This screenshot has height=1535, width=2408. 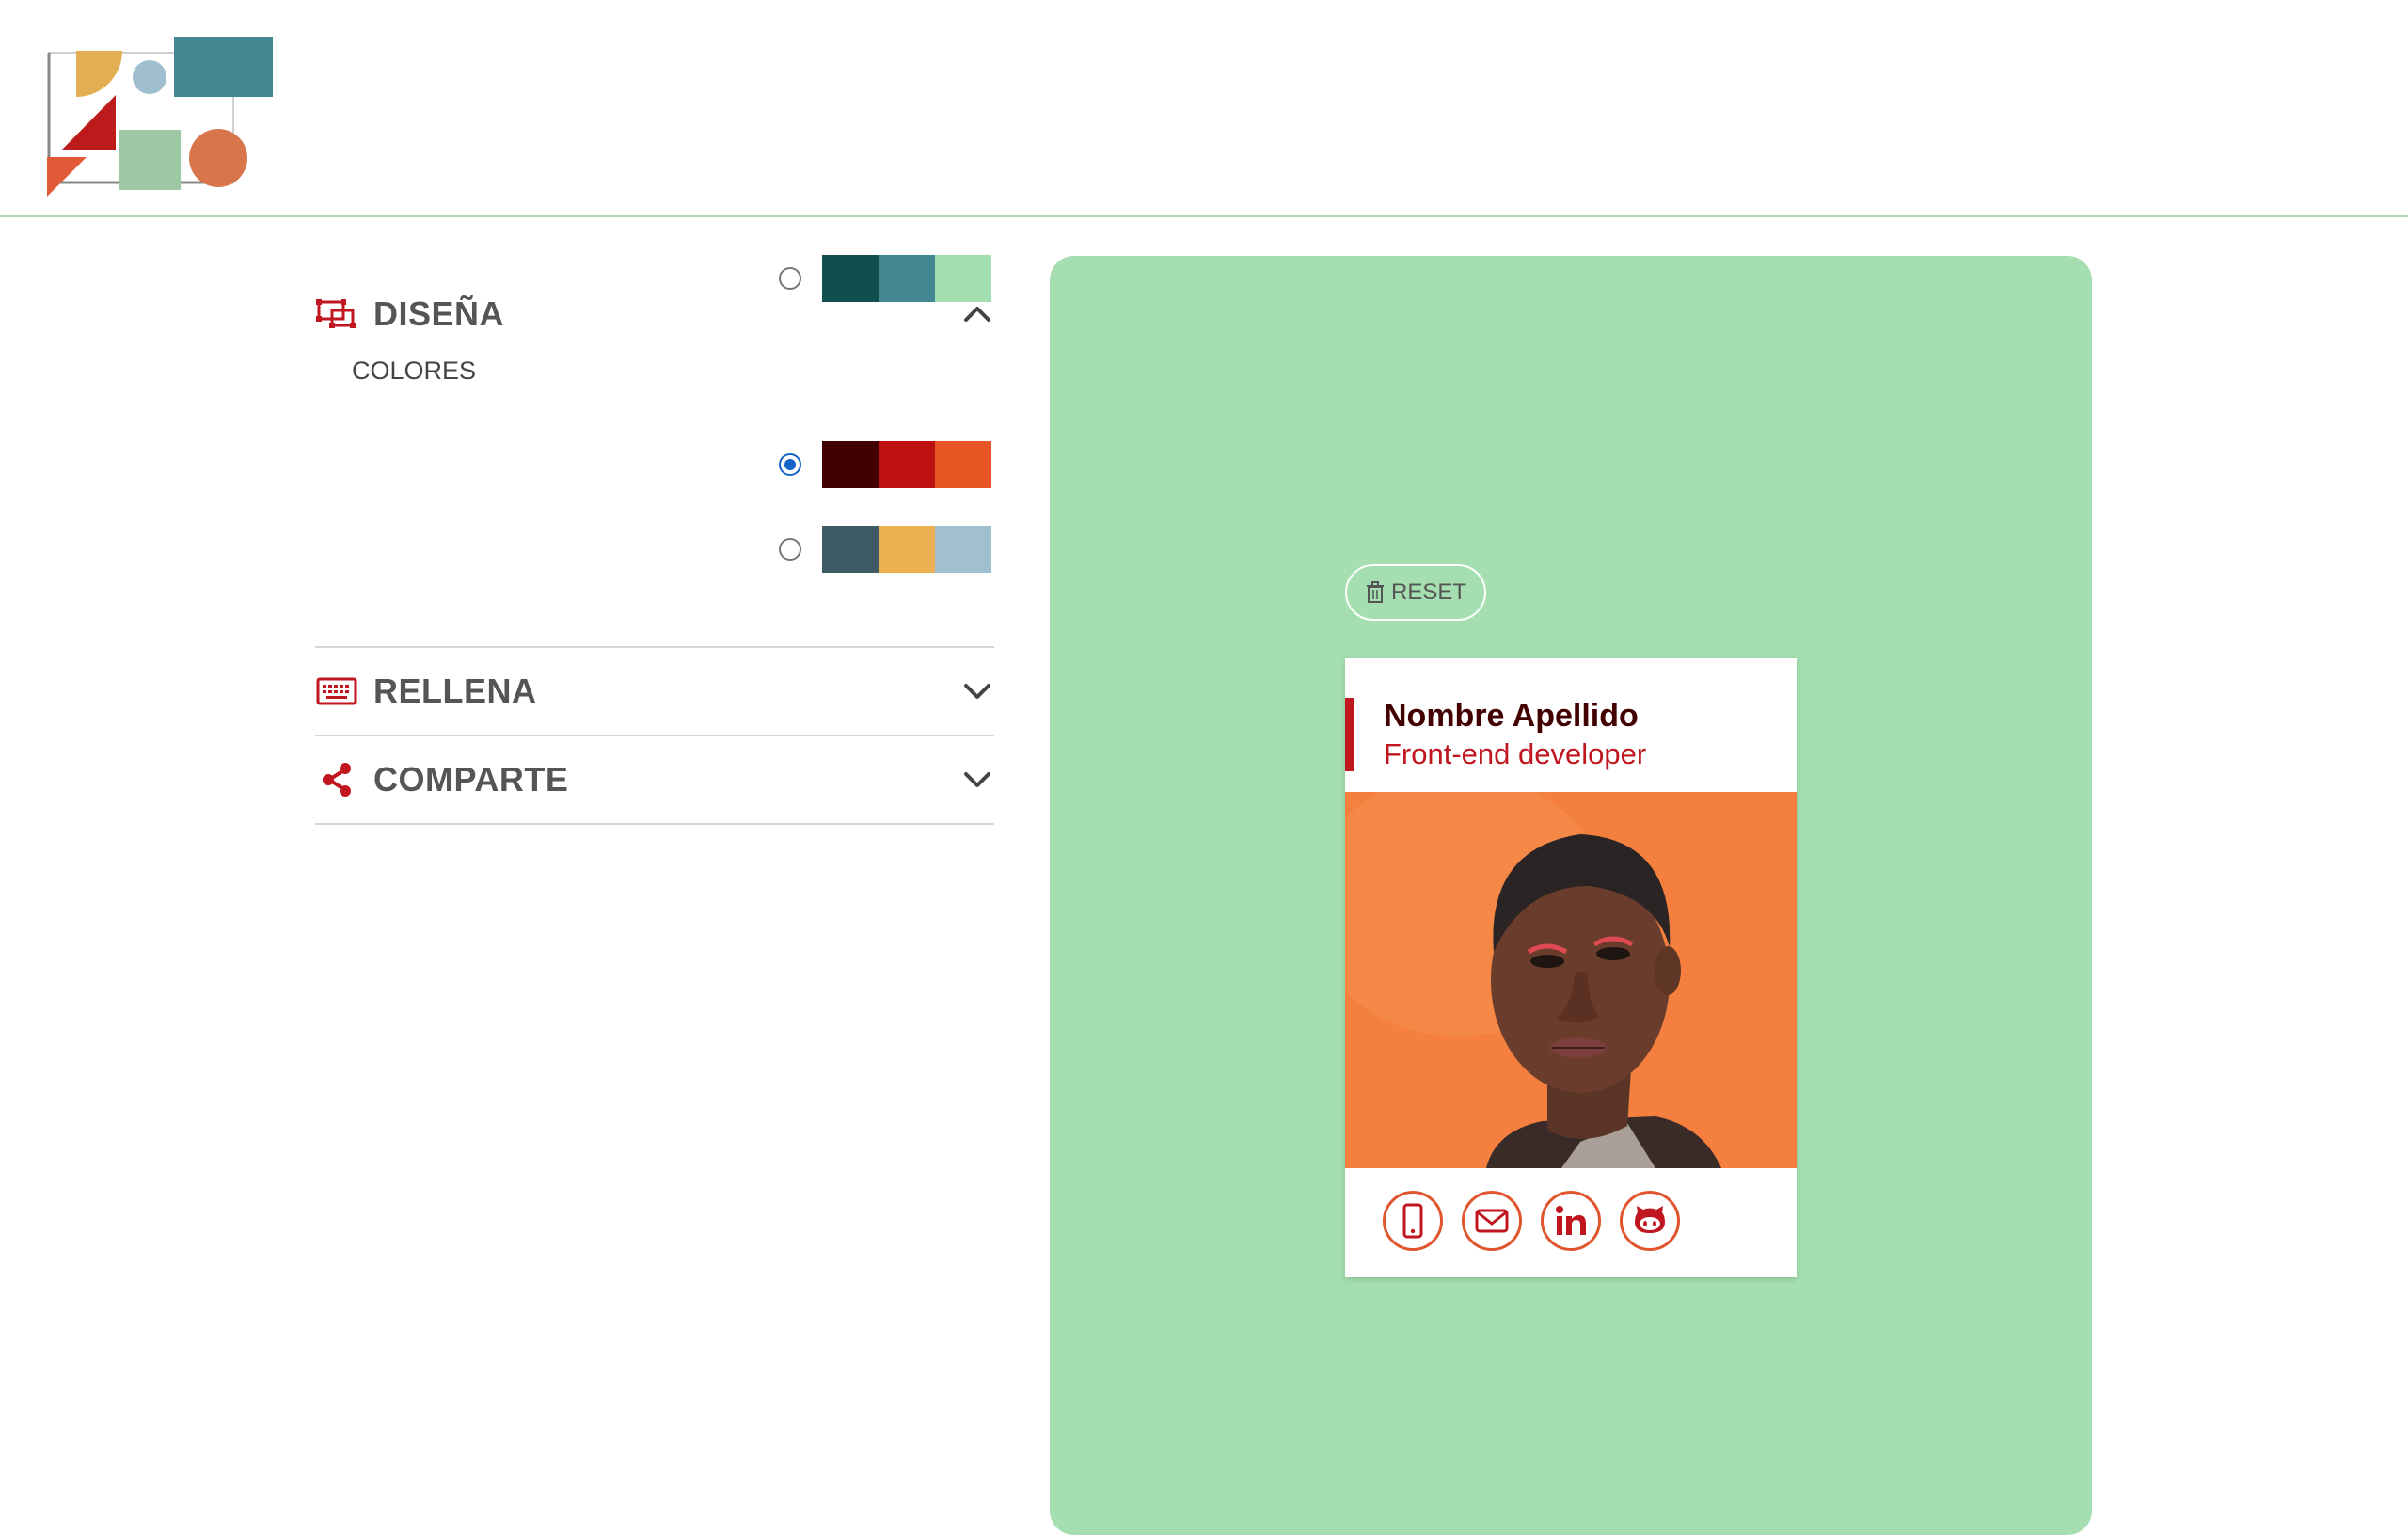 I want to click on card-header: Nombre Apellido Front-end developer, so click(x=1571, y=734).